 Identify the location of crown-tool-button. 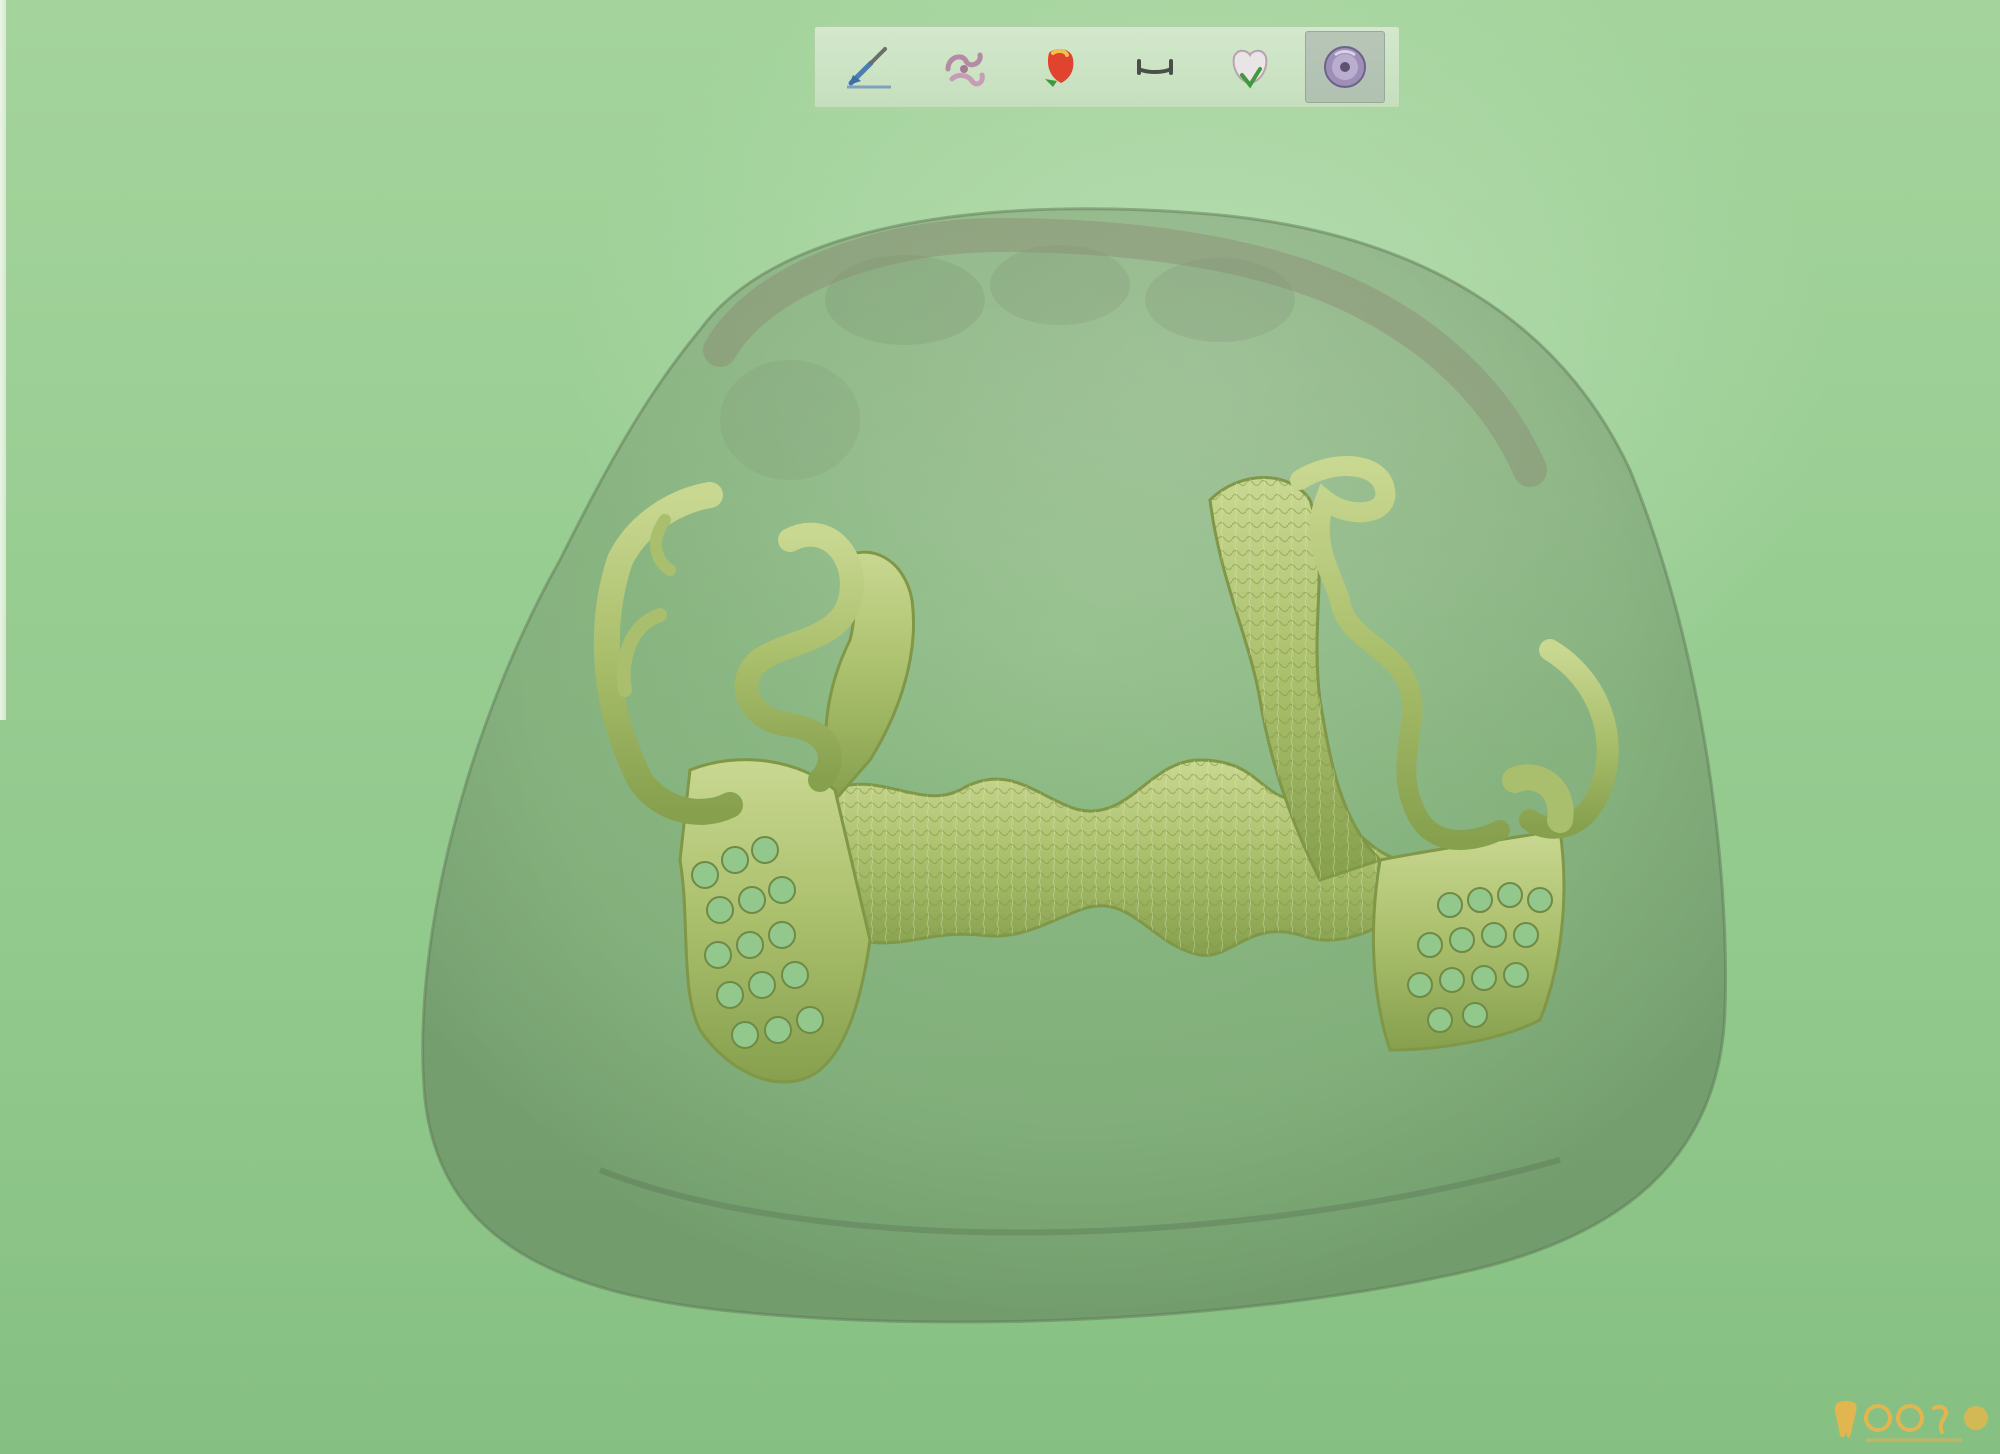
(1250, 67).